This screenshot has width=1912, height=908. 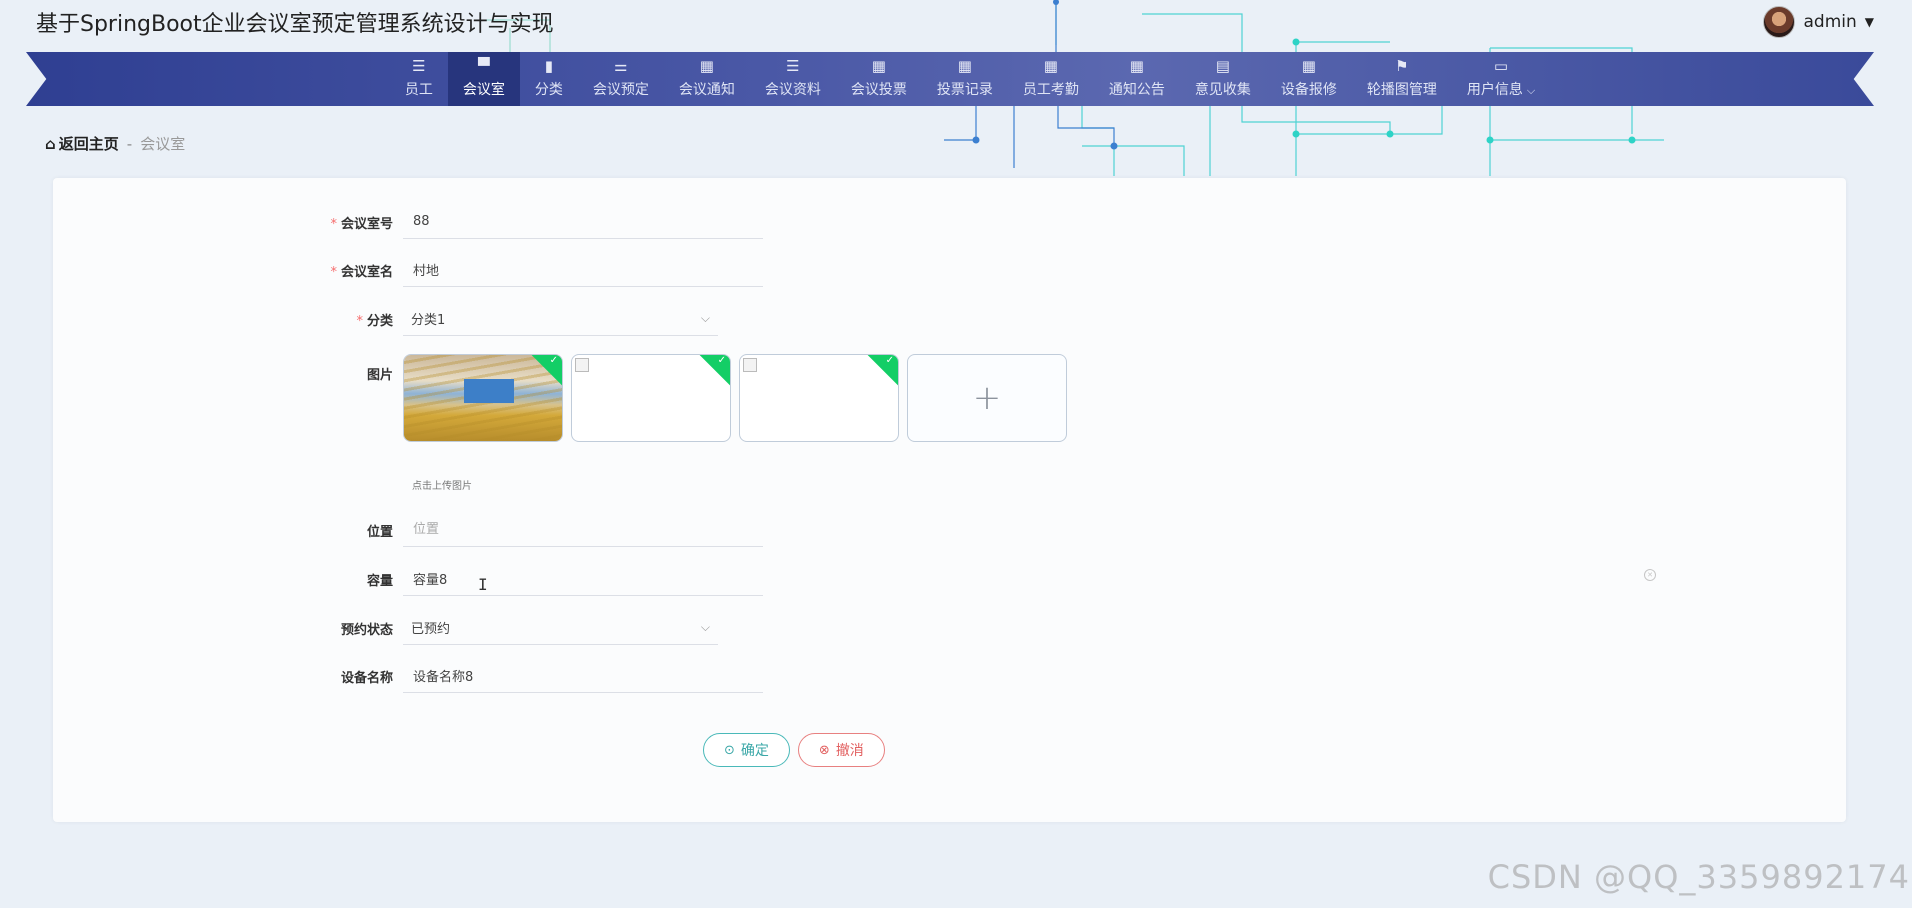 What do you see at coordinates (754, 751) in the screenshot?
I see `confirm-label: 确定` at bounding box center [754, 751].